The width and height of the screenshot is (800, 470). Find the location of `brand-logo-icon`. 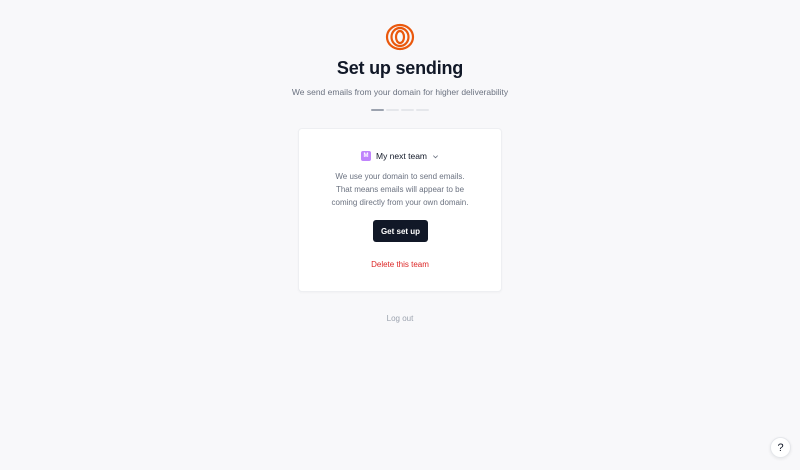

brand-logo-icon is located at coordinates (400, 37).